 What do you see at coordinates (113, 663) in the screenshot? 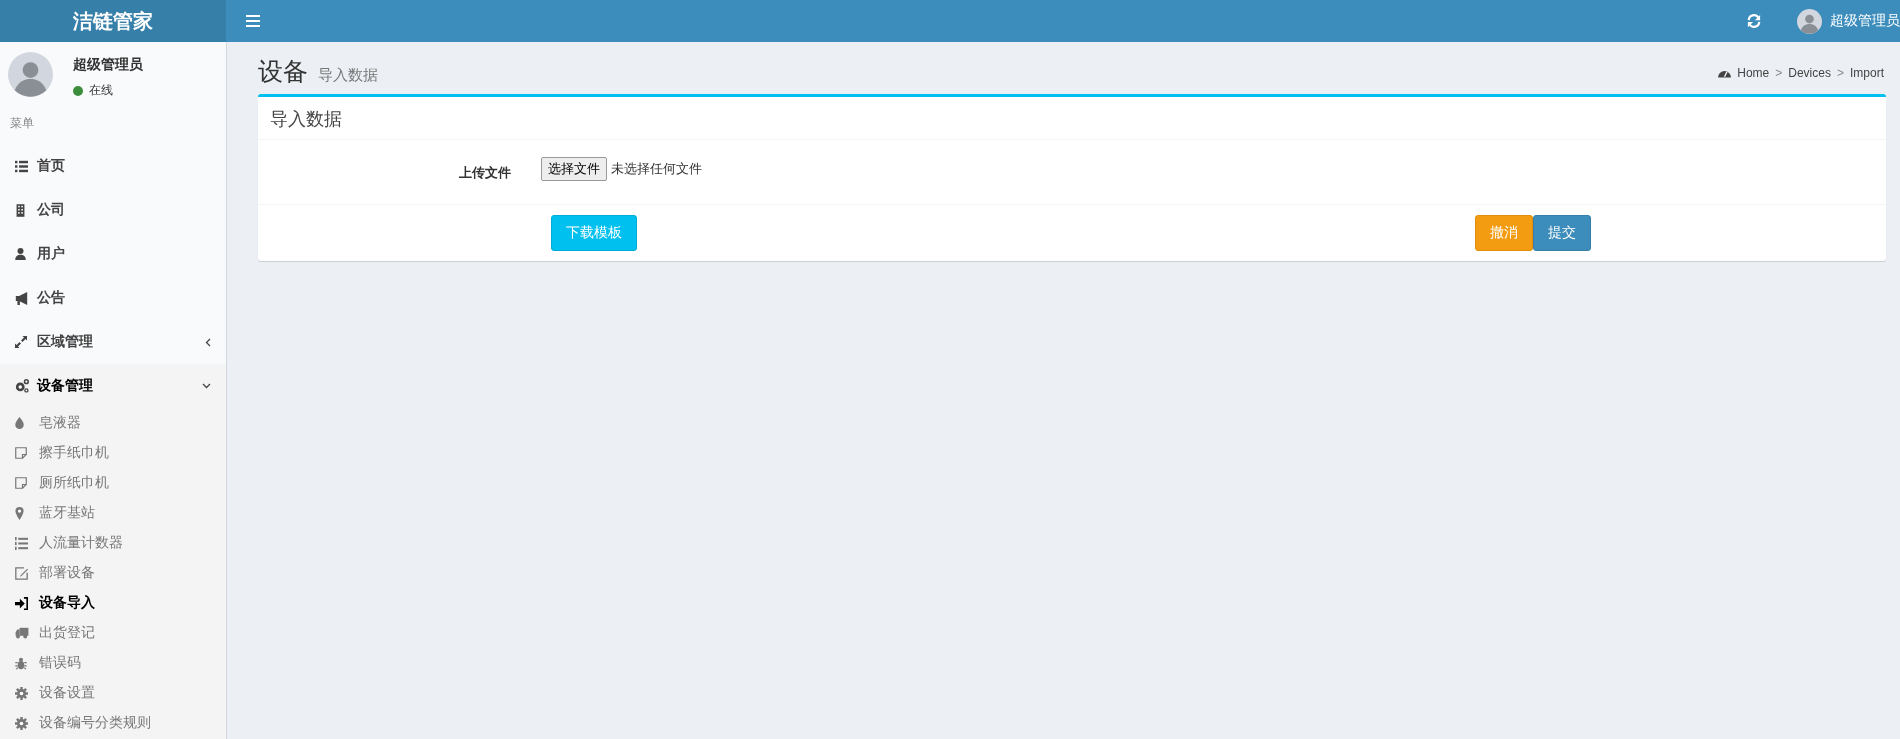
I see `submenu-item: 错误码` at bounding box center [113, 663].